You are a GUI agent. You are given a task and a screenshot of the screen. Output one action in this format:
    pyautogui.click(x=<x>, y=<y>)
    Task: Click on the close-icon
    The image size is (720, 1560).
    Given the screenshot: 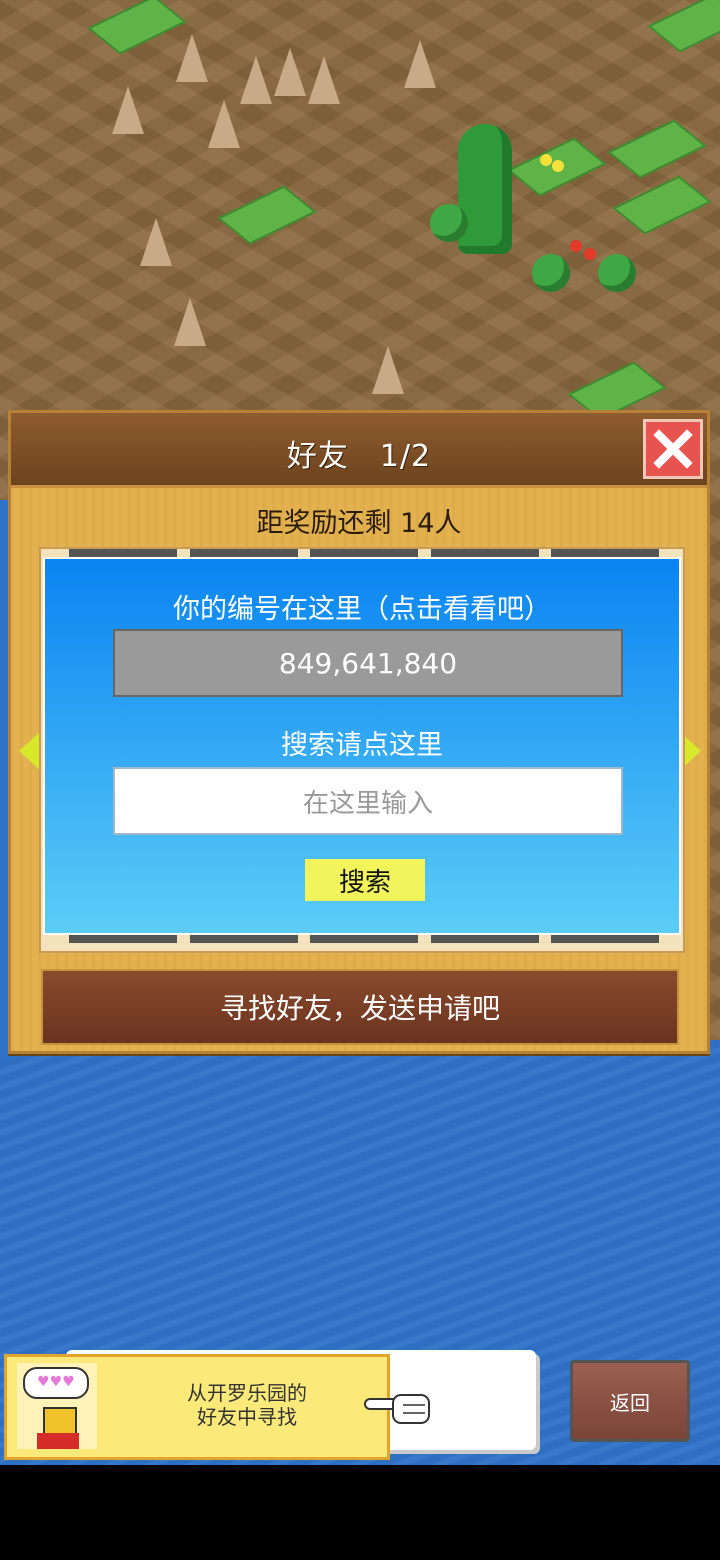 What is the action you would take?
    pyautogui.click(x=673, y=449)
    